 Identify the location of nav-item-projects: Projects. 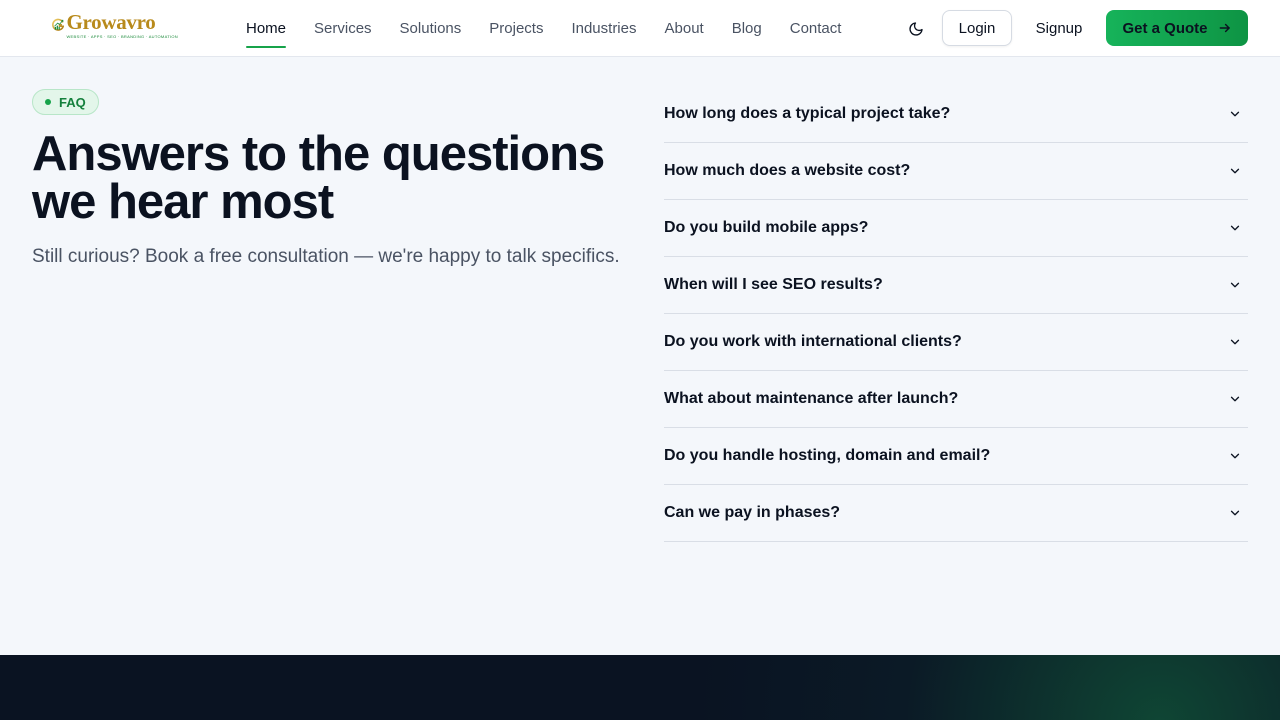
(516, 28).